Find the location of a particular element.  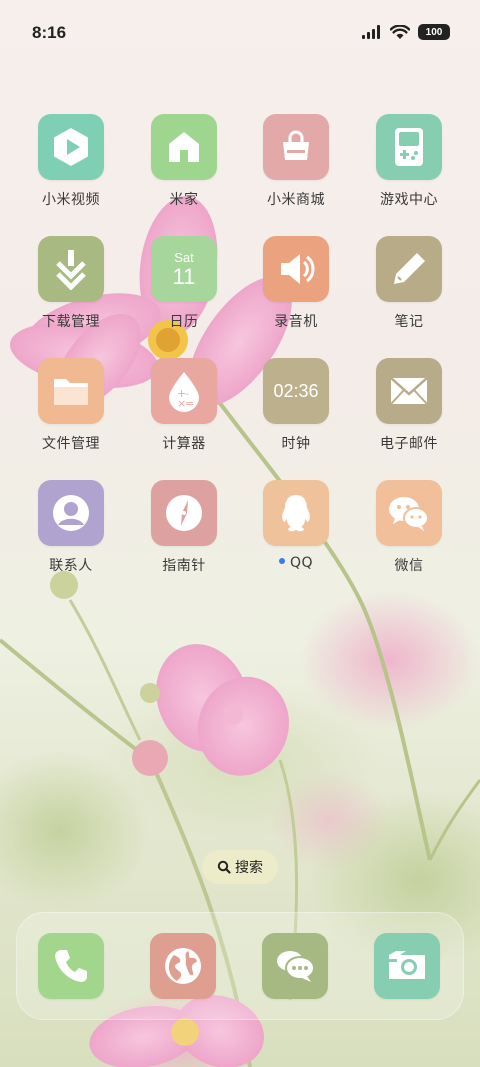

app-file-manager: 文件管理 is located at coordinates (71, 405).